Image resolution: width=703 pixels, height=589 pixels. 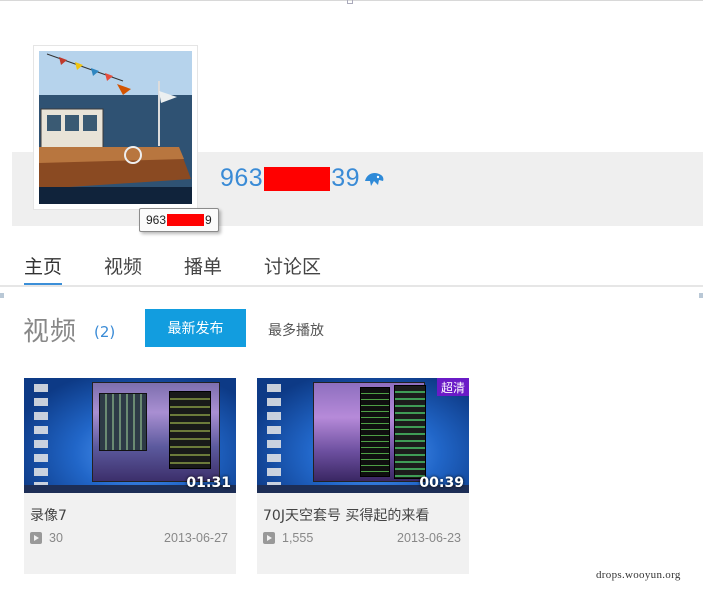 I want to click on video-thumbnail: 超清 00:39, so click(x=363, y=435).